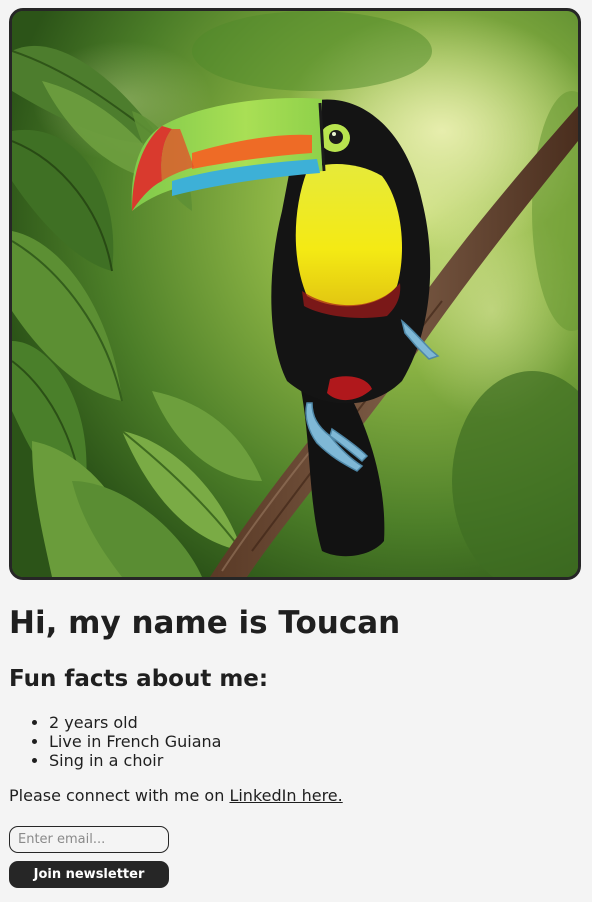 This screenshot has height=902, width=592. What do you see at coordinates (139, 679) in the screenshot?
I see `fun-facts-heading: Fun facts about me:` at bounding box center [139, 679].